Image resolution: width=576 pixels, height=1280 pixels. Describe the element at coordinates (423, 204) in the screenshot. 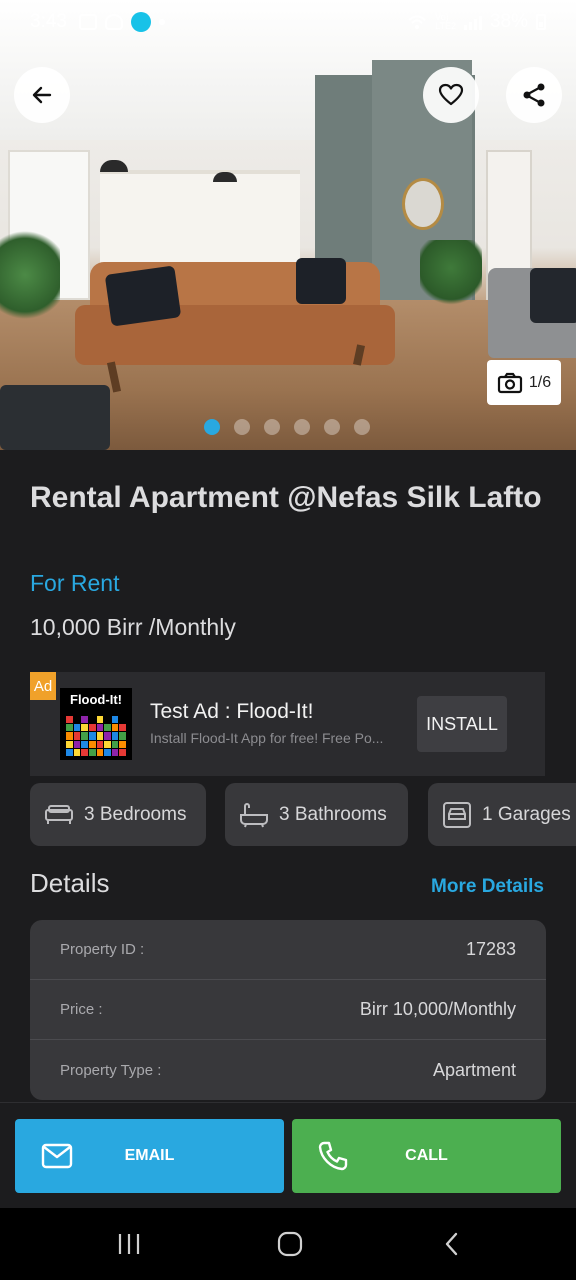

I see `photo-mirror` at that location.